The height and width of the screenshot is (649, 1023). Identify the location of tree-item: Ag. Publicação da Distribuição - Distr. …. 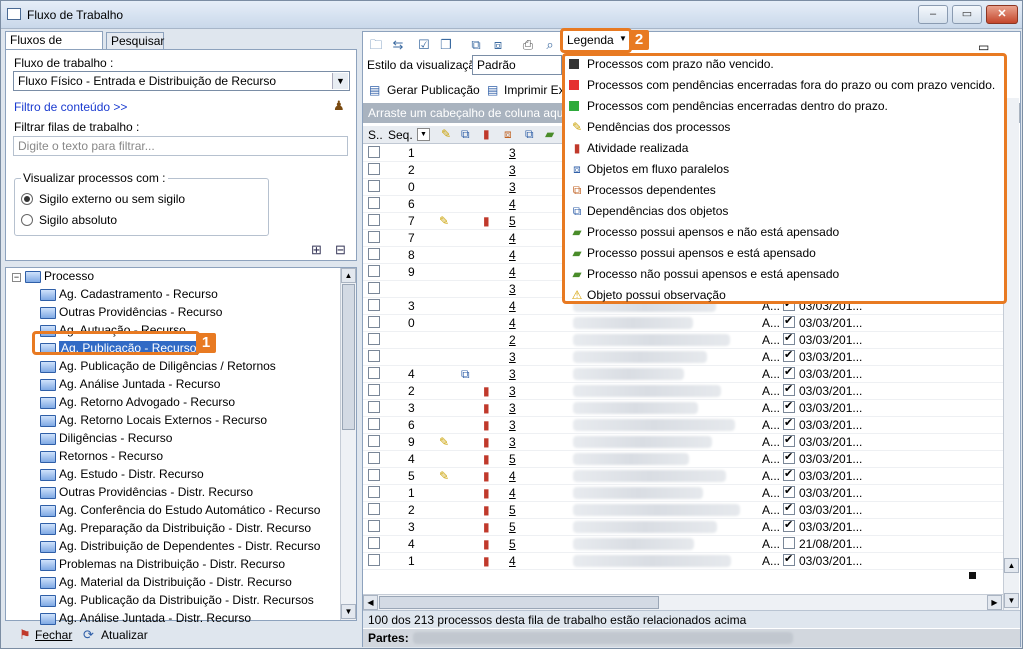
(177, 601).